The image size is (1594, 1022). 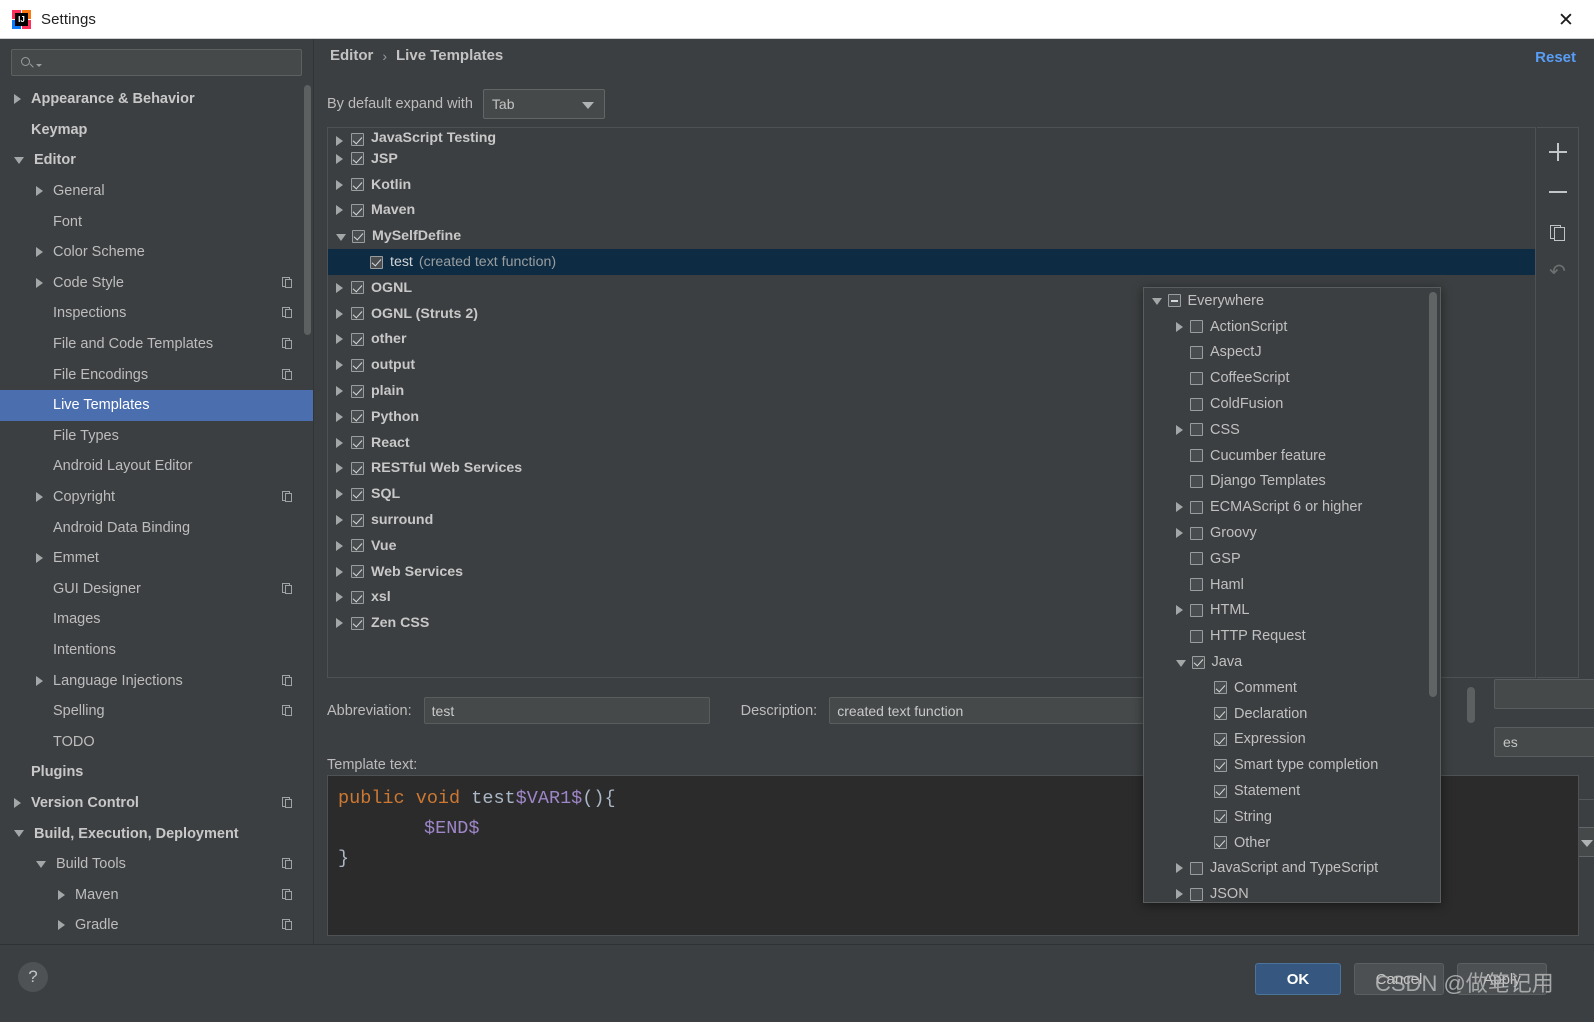 I want to click on sidebar-item-keymap: Keymap, so click(x=156, y=130).